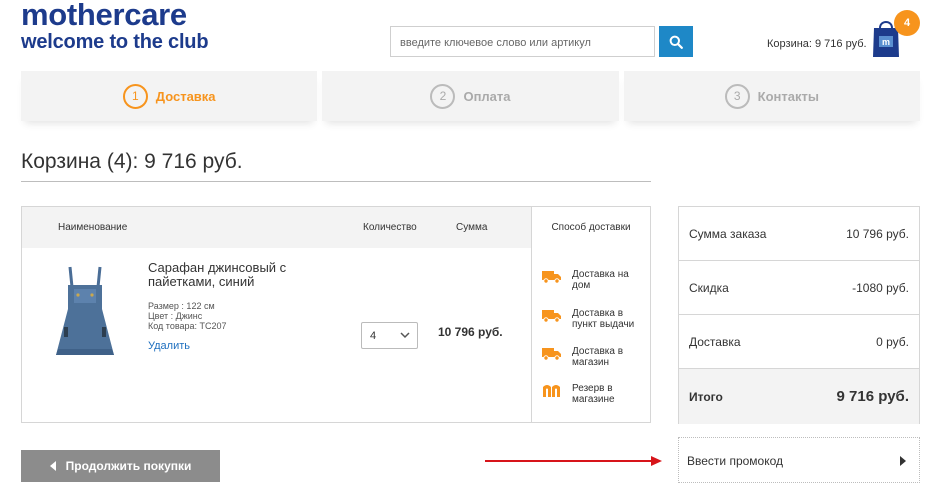 This screenshot has width=935, height=490. I want to click on product-size: Размер : 122 см, so click(181, 306).